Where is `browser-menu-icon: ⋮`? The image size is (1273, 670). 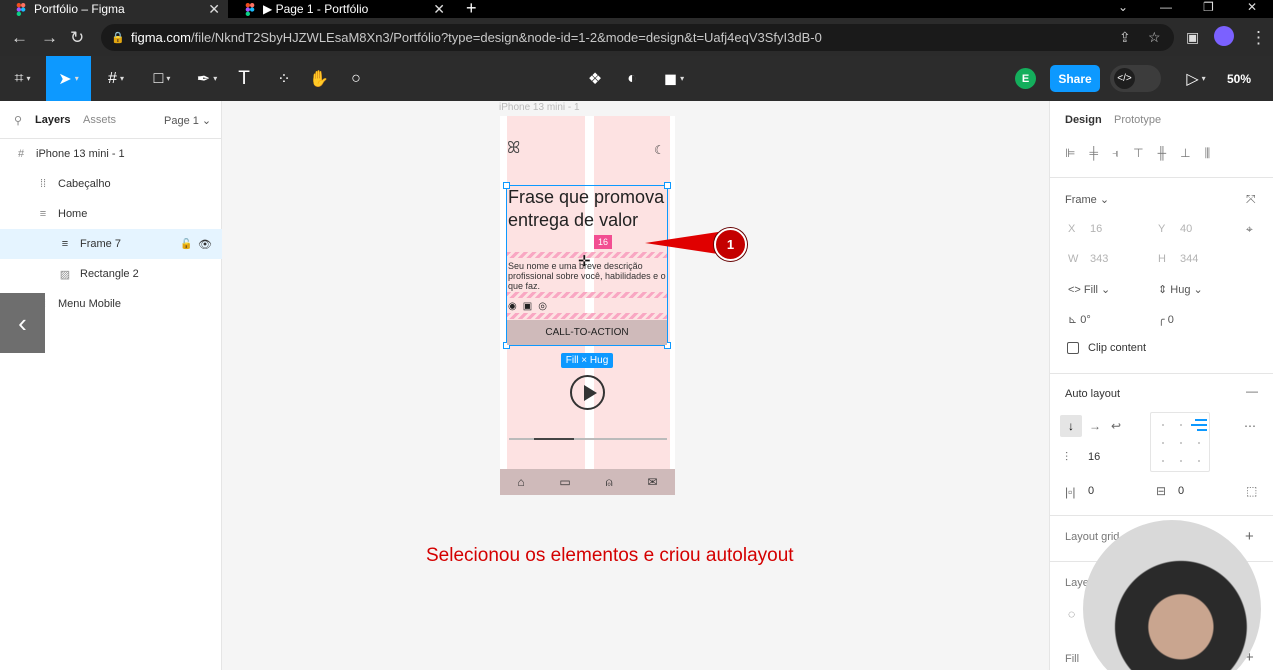
browser-menu-icon: ⋮ is located at coordinates (1258, 38).